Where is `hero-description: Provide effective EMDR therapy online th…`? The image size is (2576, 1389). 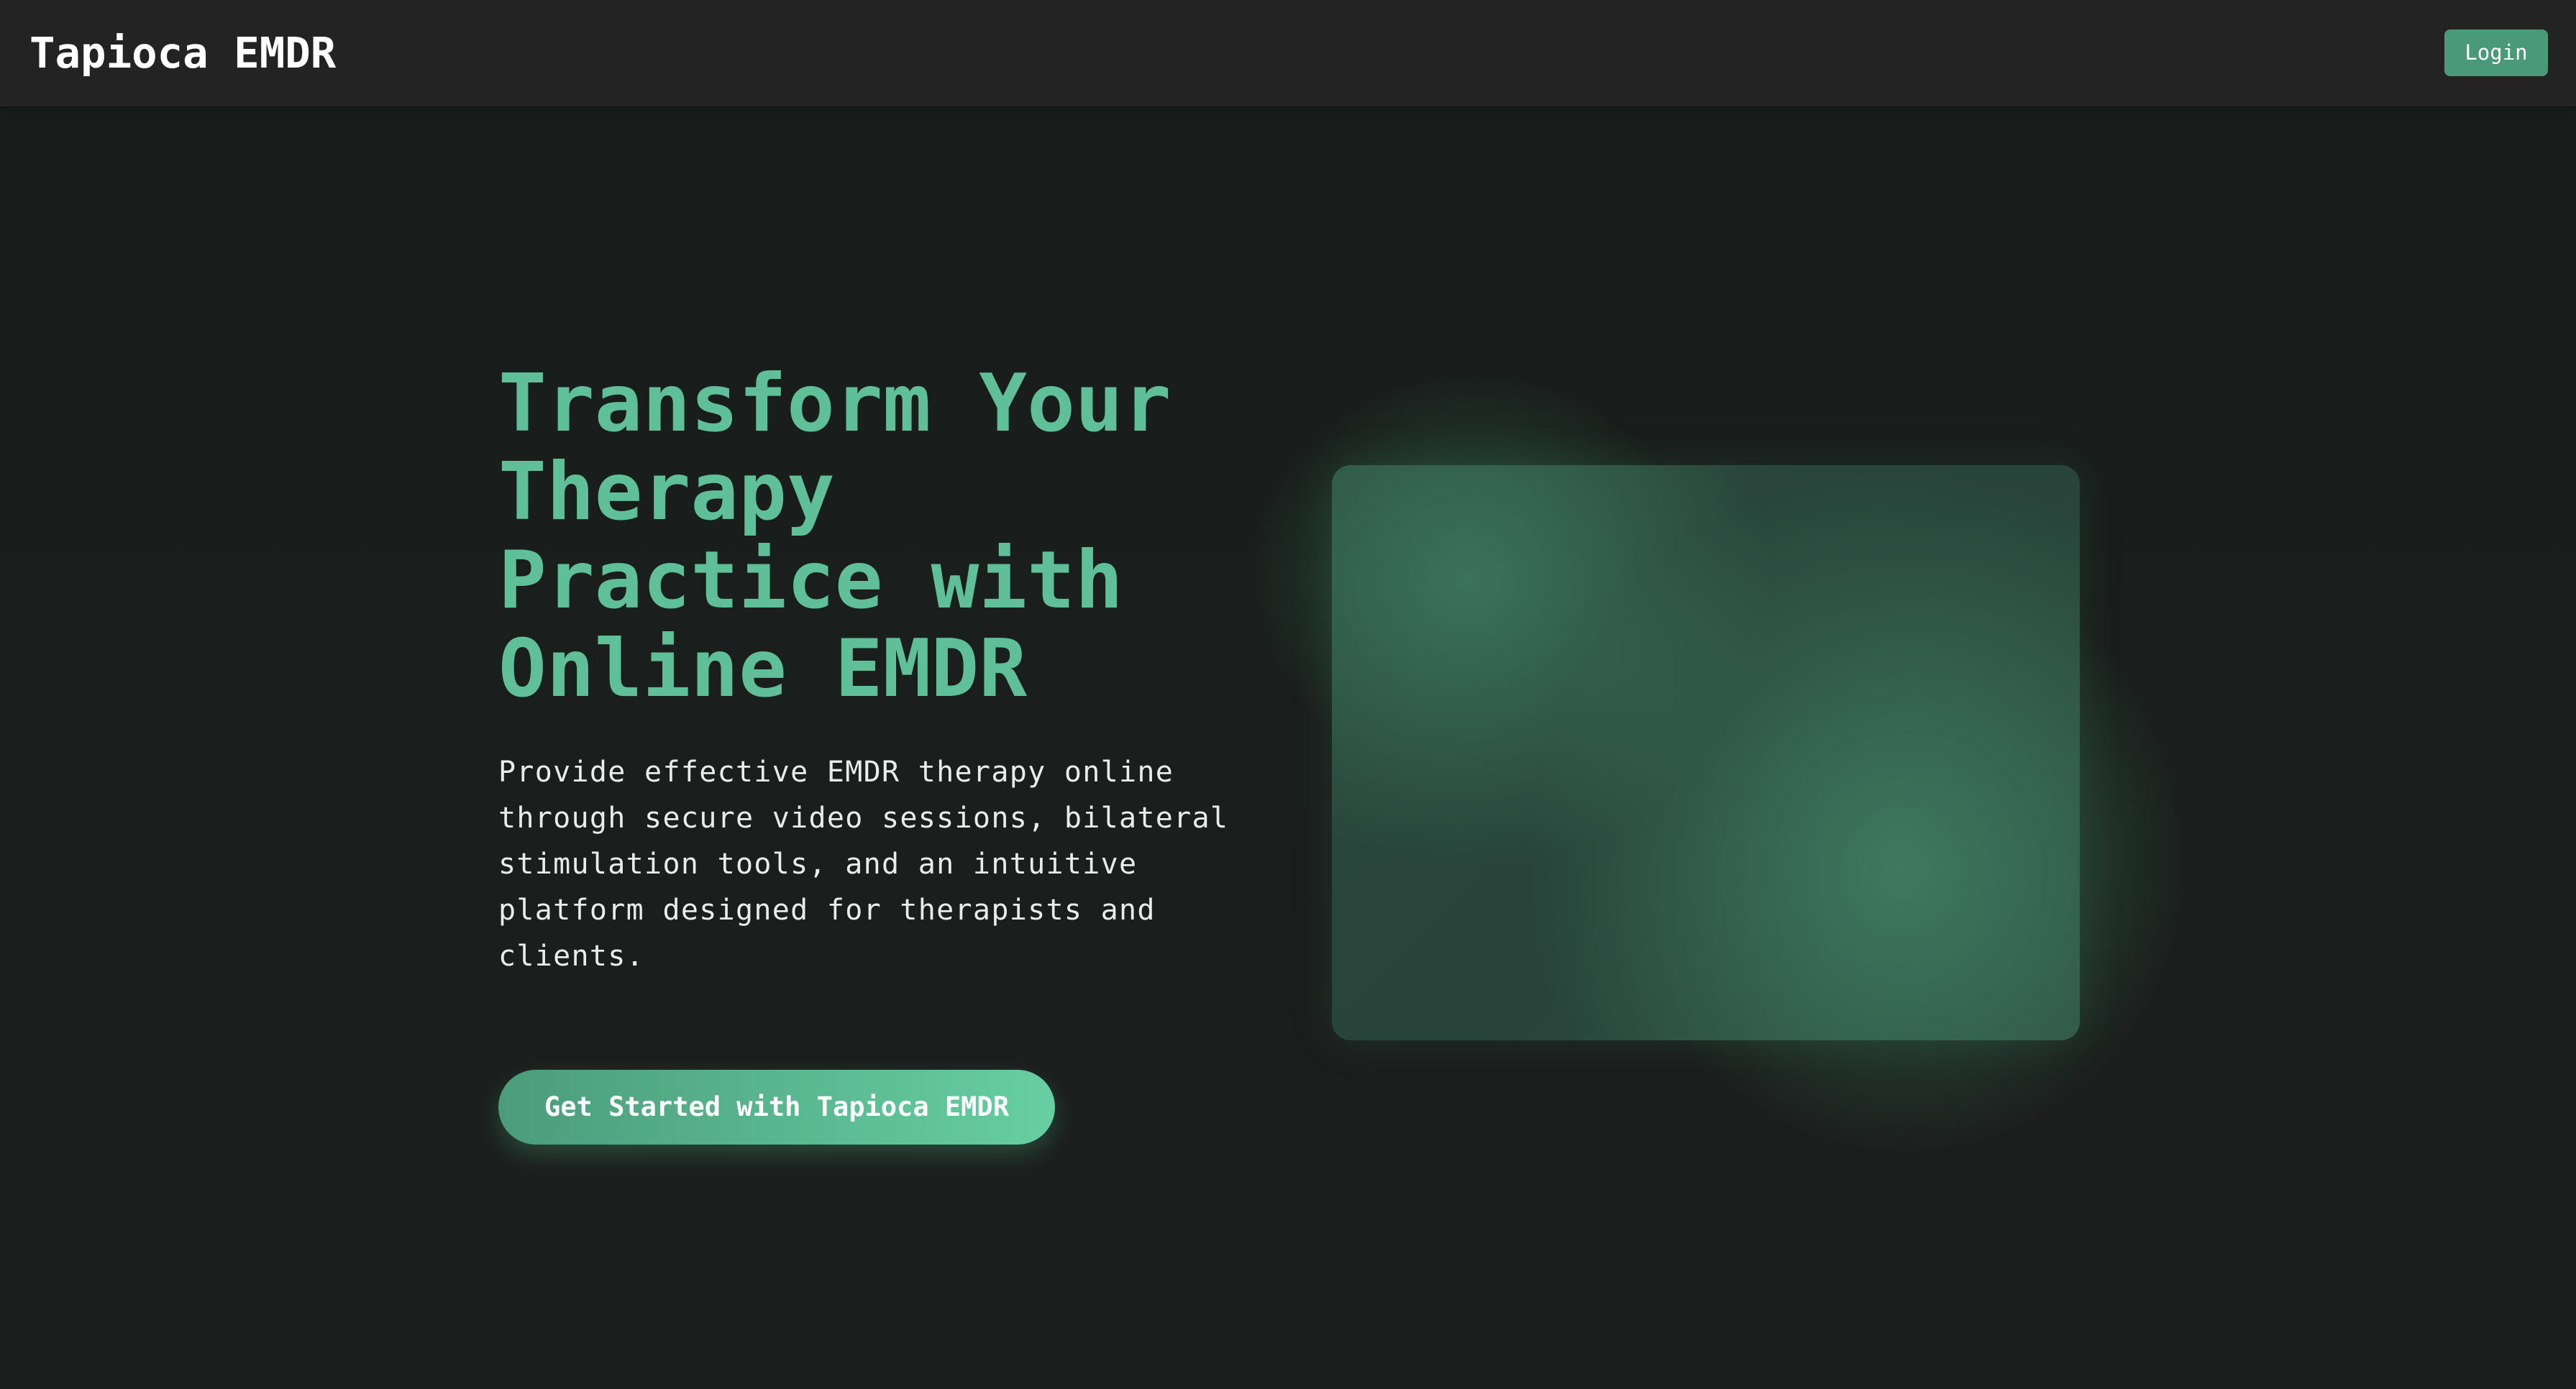 hero-description: Provide effective EMDR therapy online th… is located at coordinates (865, 864).